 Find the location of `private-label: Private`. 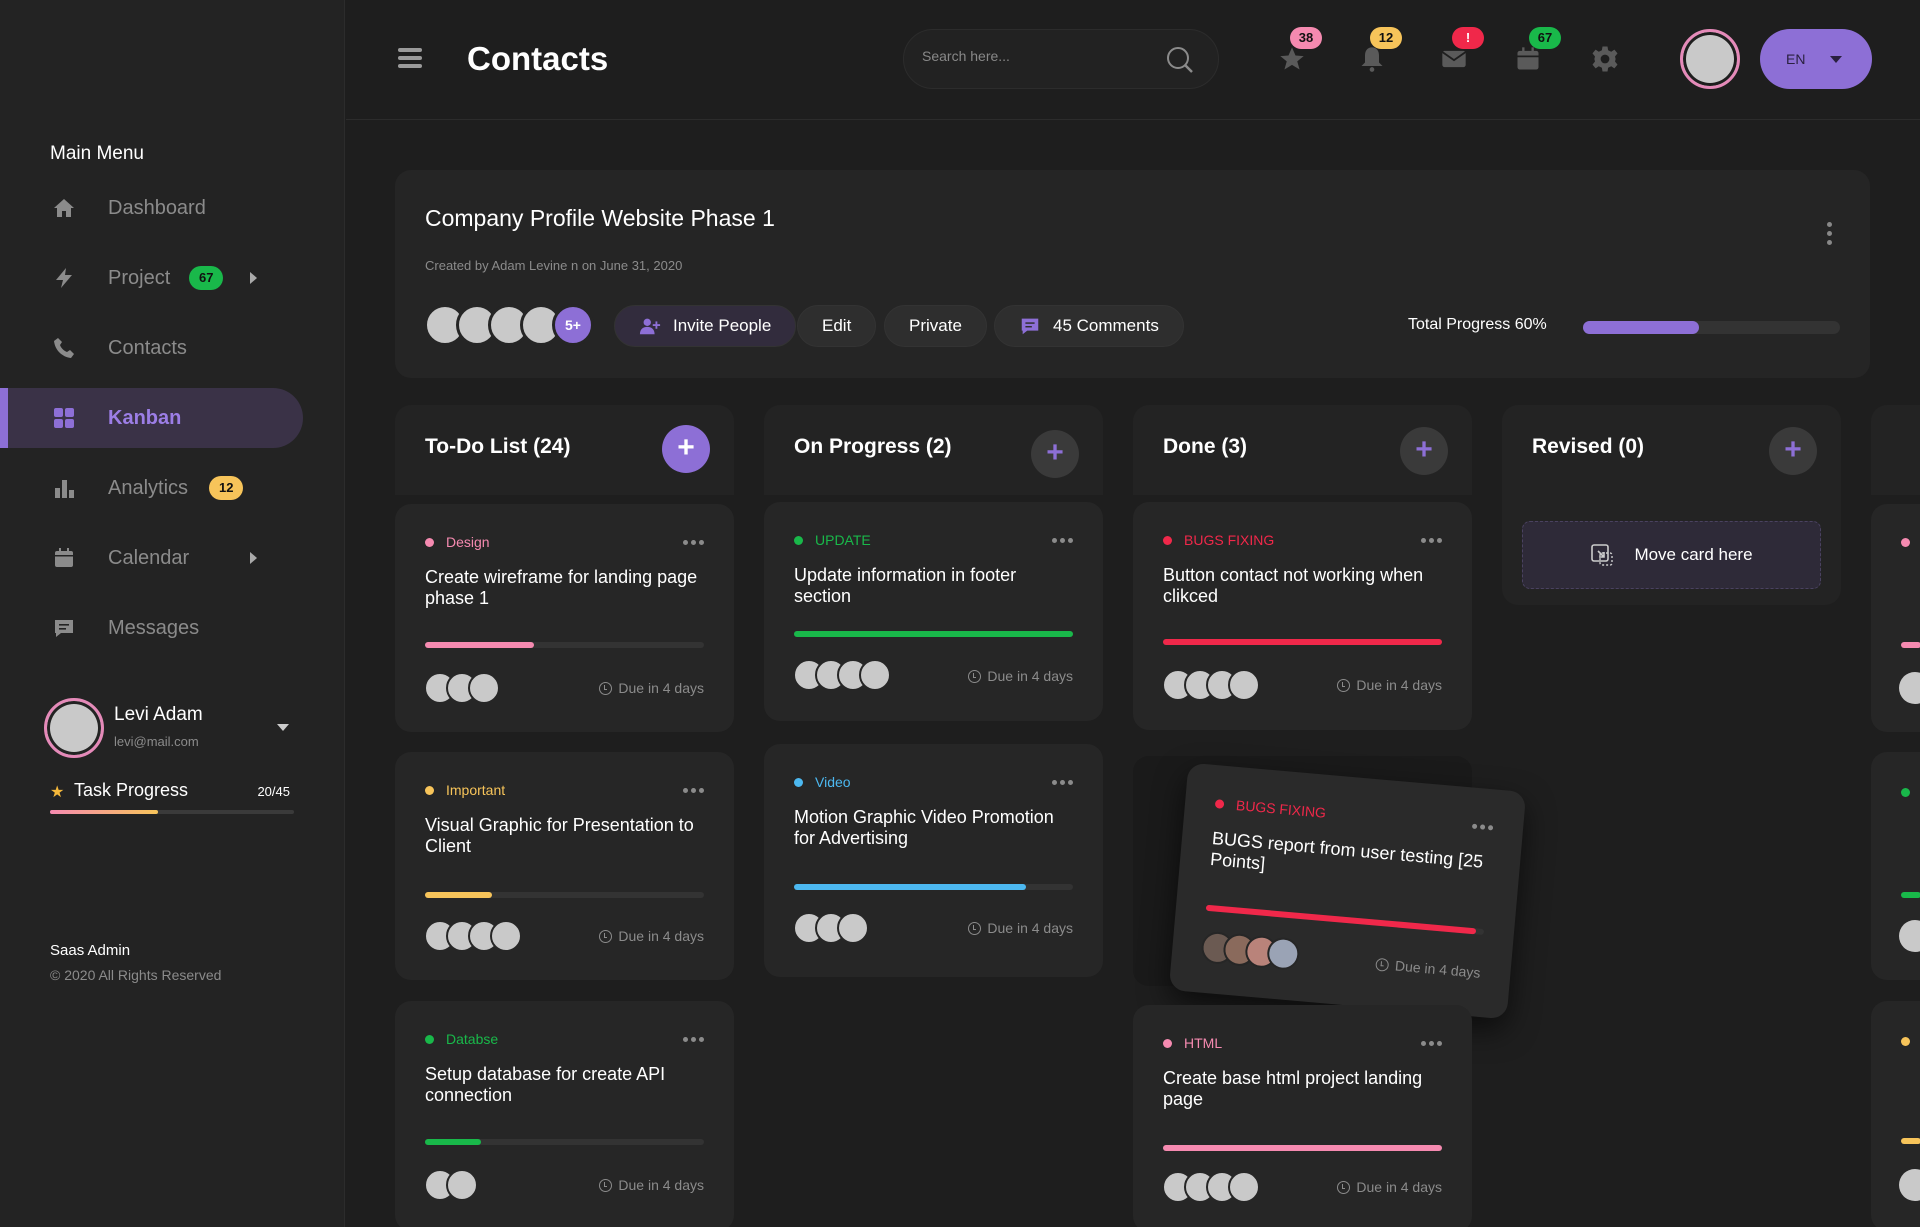

private-label: Private is located at coordinates (935, 325).